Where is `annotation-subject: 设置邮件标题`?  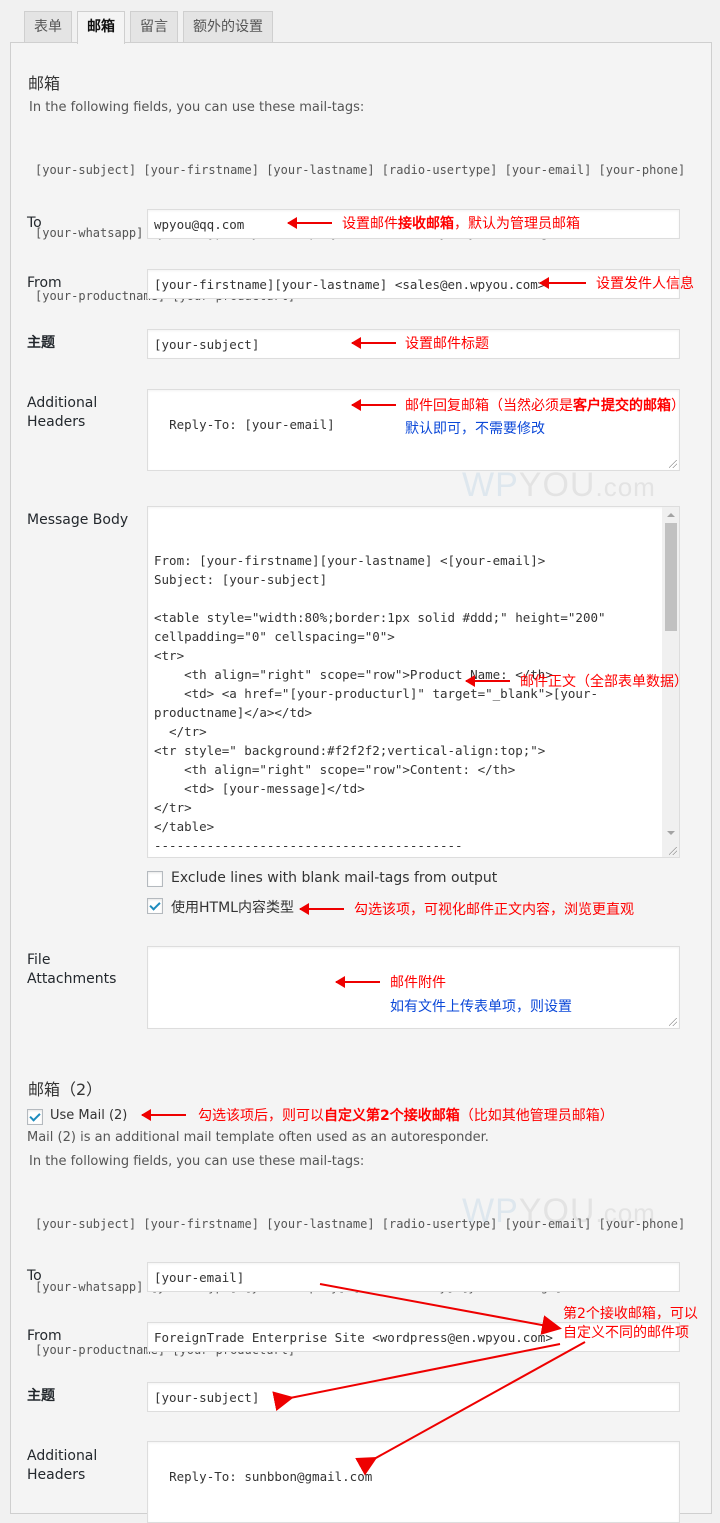
annotation-subject: 设置邮件标题 is located at coordinates (447, 344).